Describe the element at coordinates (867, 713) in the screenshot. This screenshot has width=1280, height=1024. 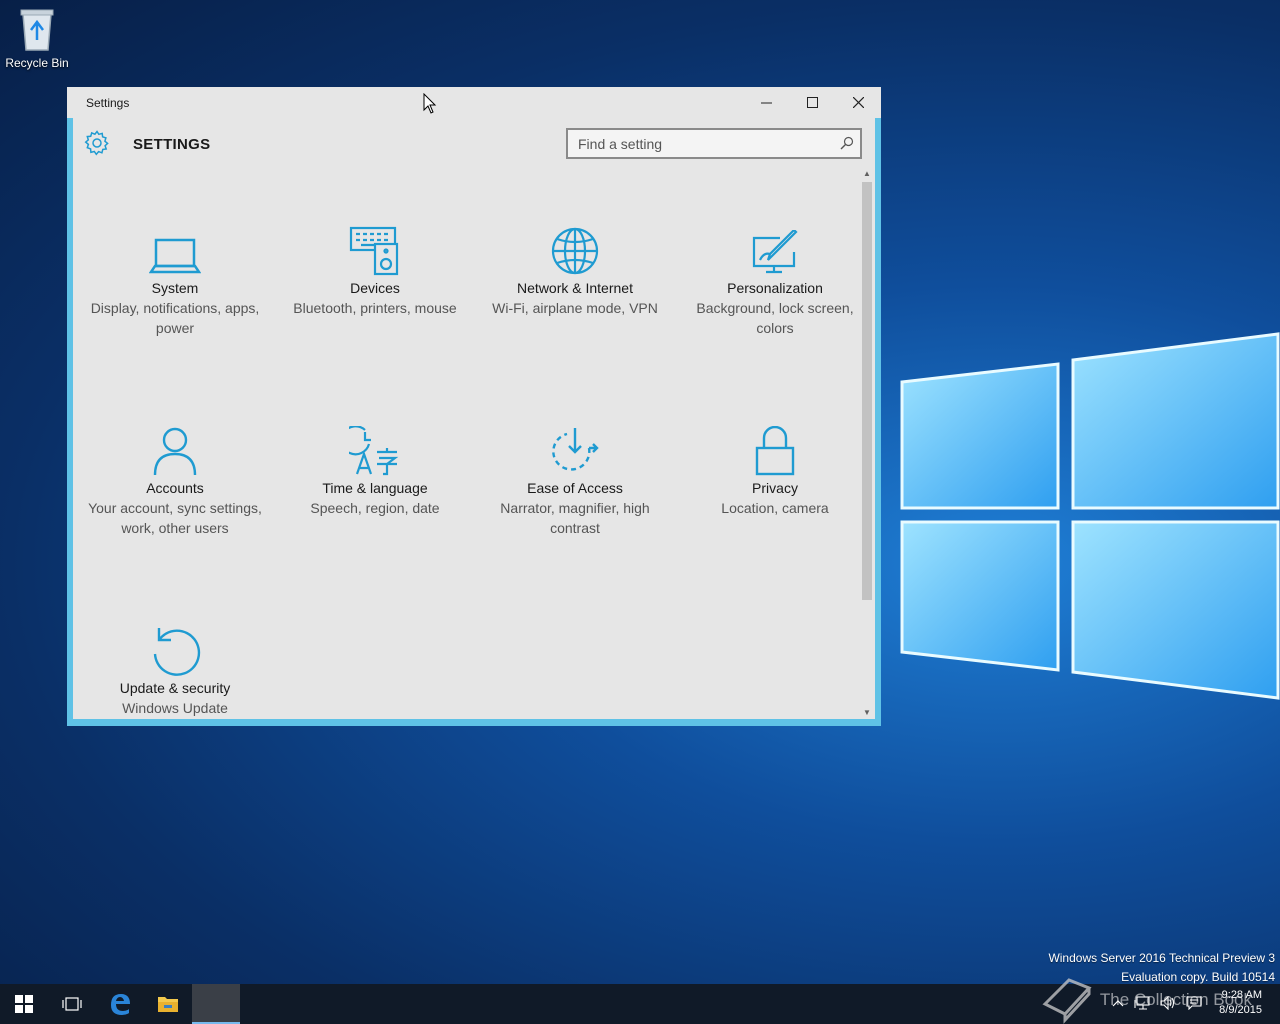
I see `scroll-down-icon: ▼` at that location.